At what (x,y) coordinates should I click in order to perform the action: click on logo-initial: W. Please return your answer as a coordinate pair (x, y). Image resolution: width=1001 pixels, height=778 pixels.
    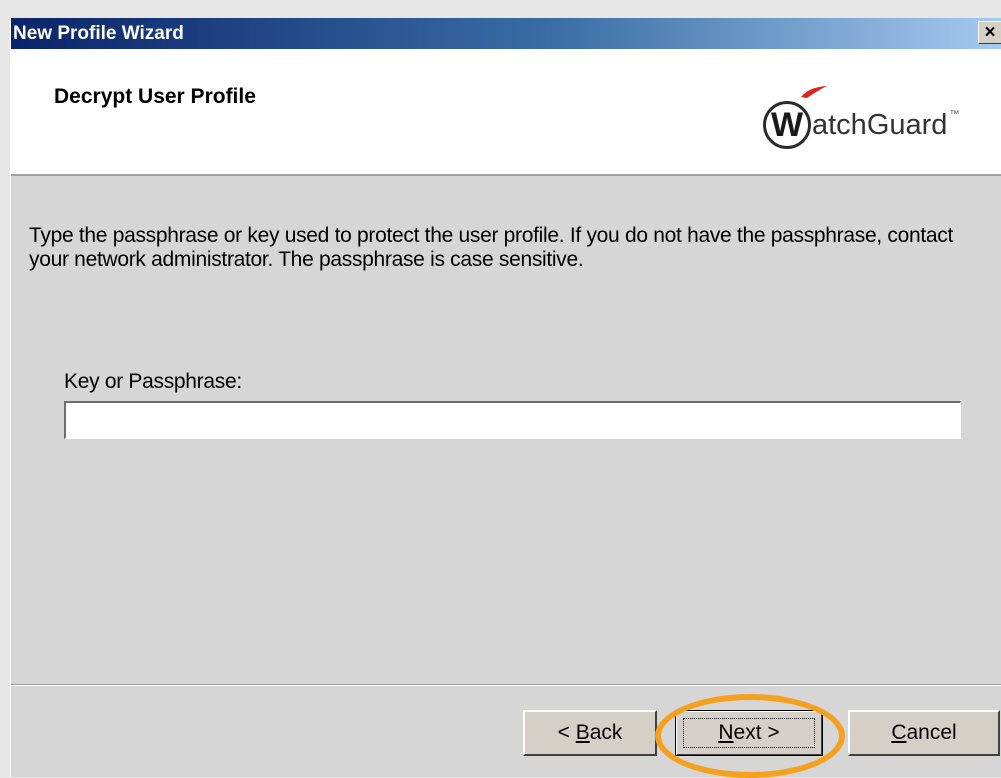
    Looking at the image, I should click on (787, 124).